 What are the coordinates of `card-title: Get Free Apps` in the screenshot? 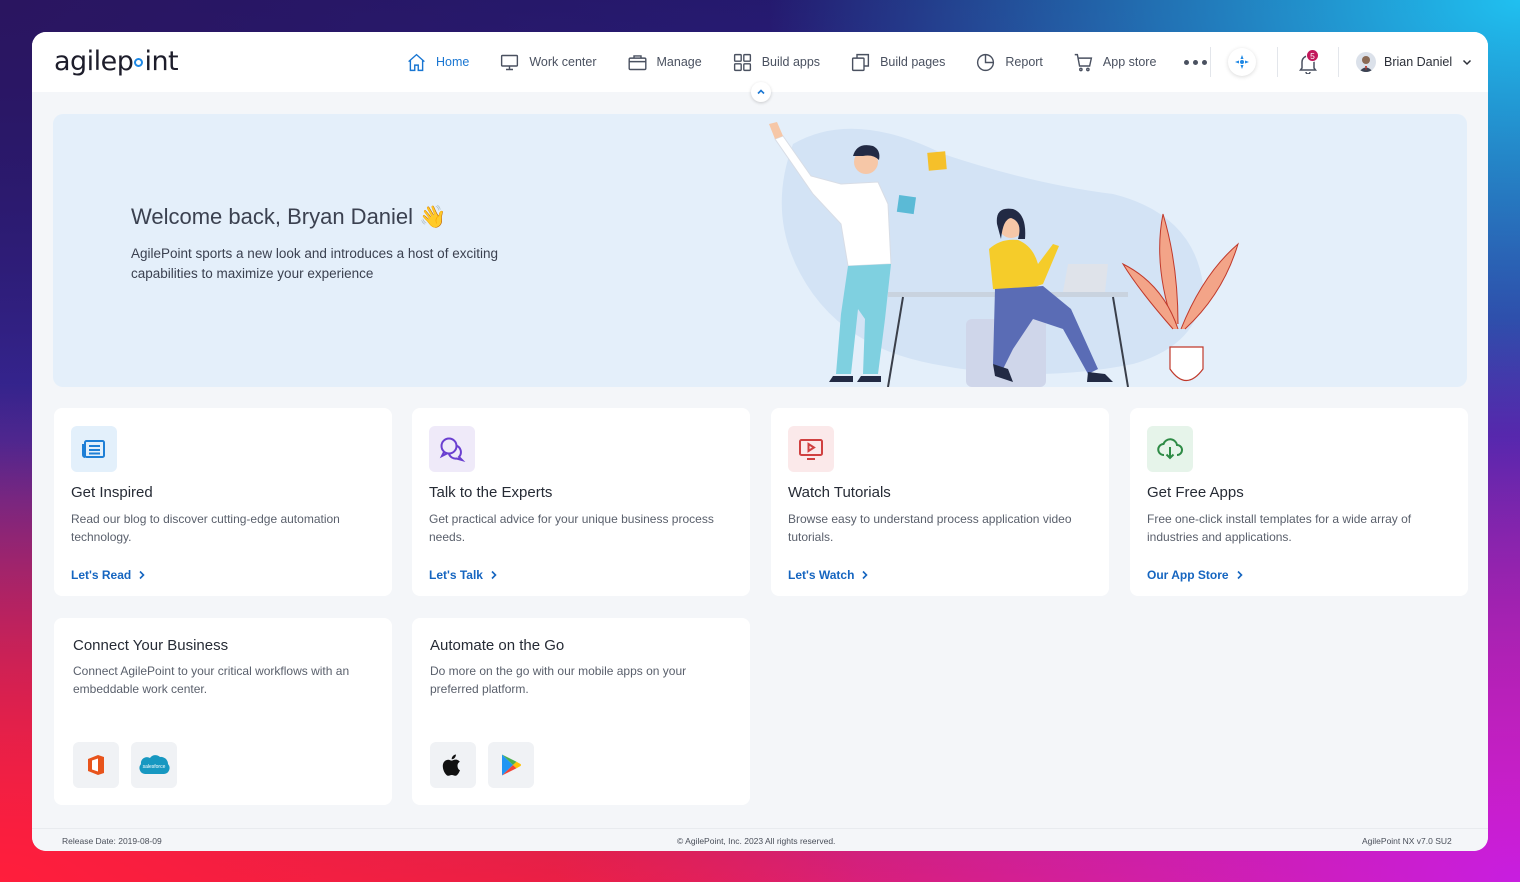 It's located at (1195, 492).